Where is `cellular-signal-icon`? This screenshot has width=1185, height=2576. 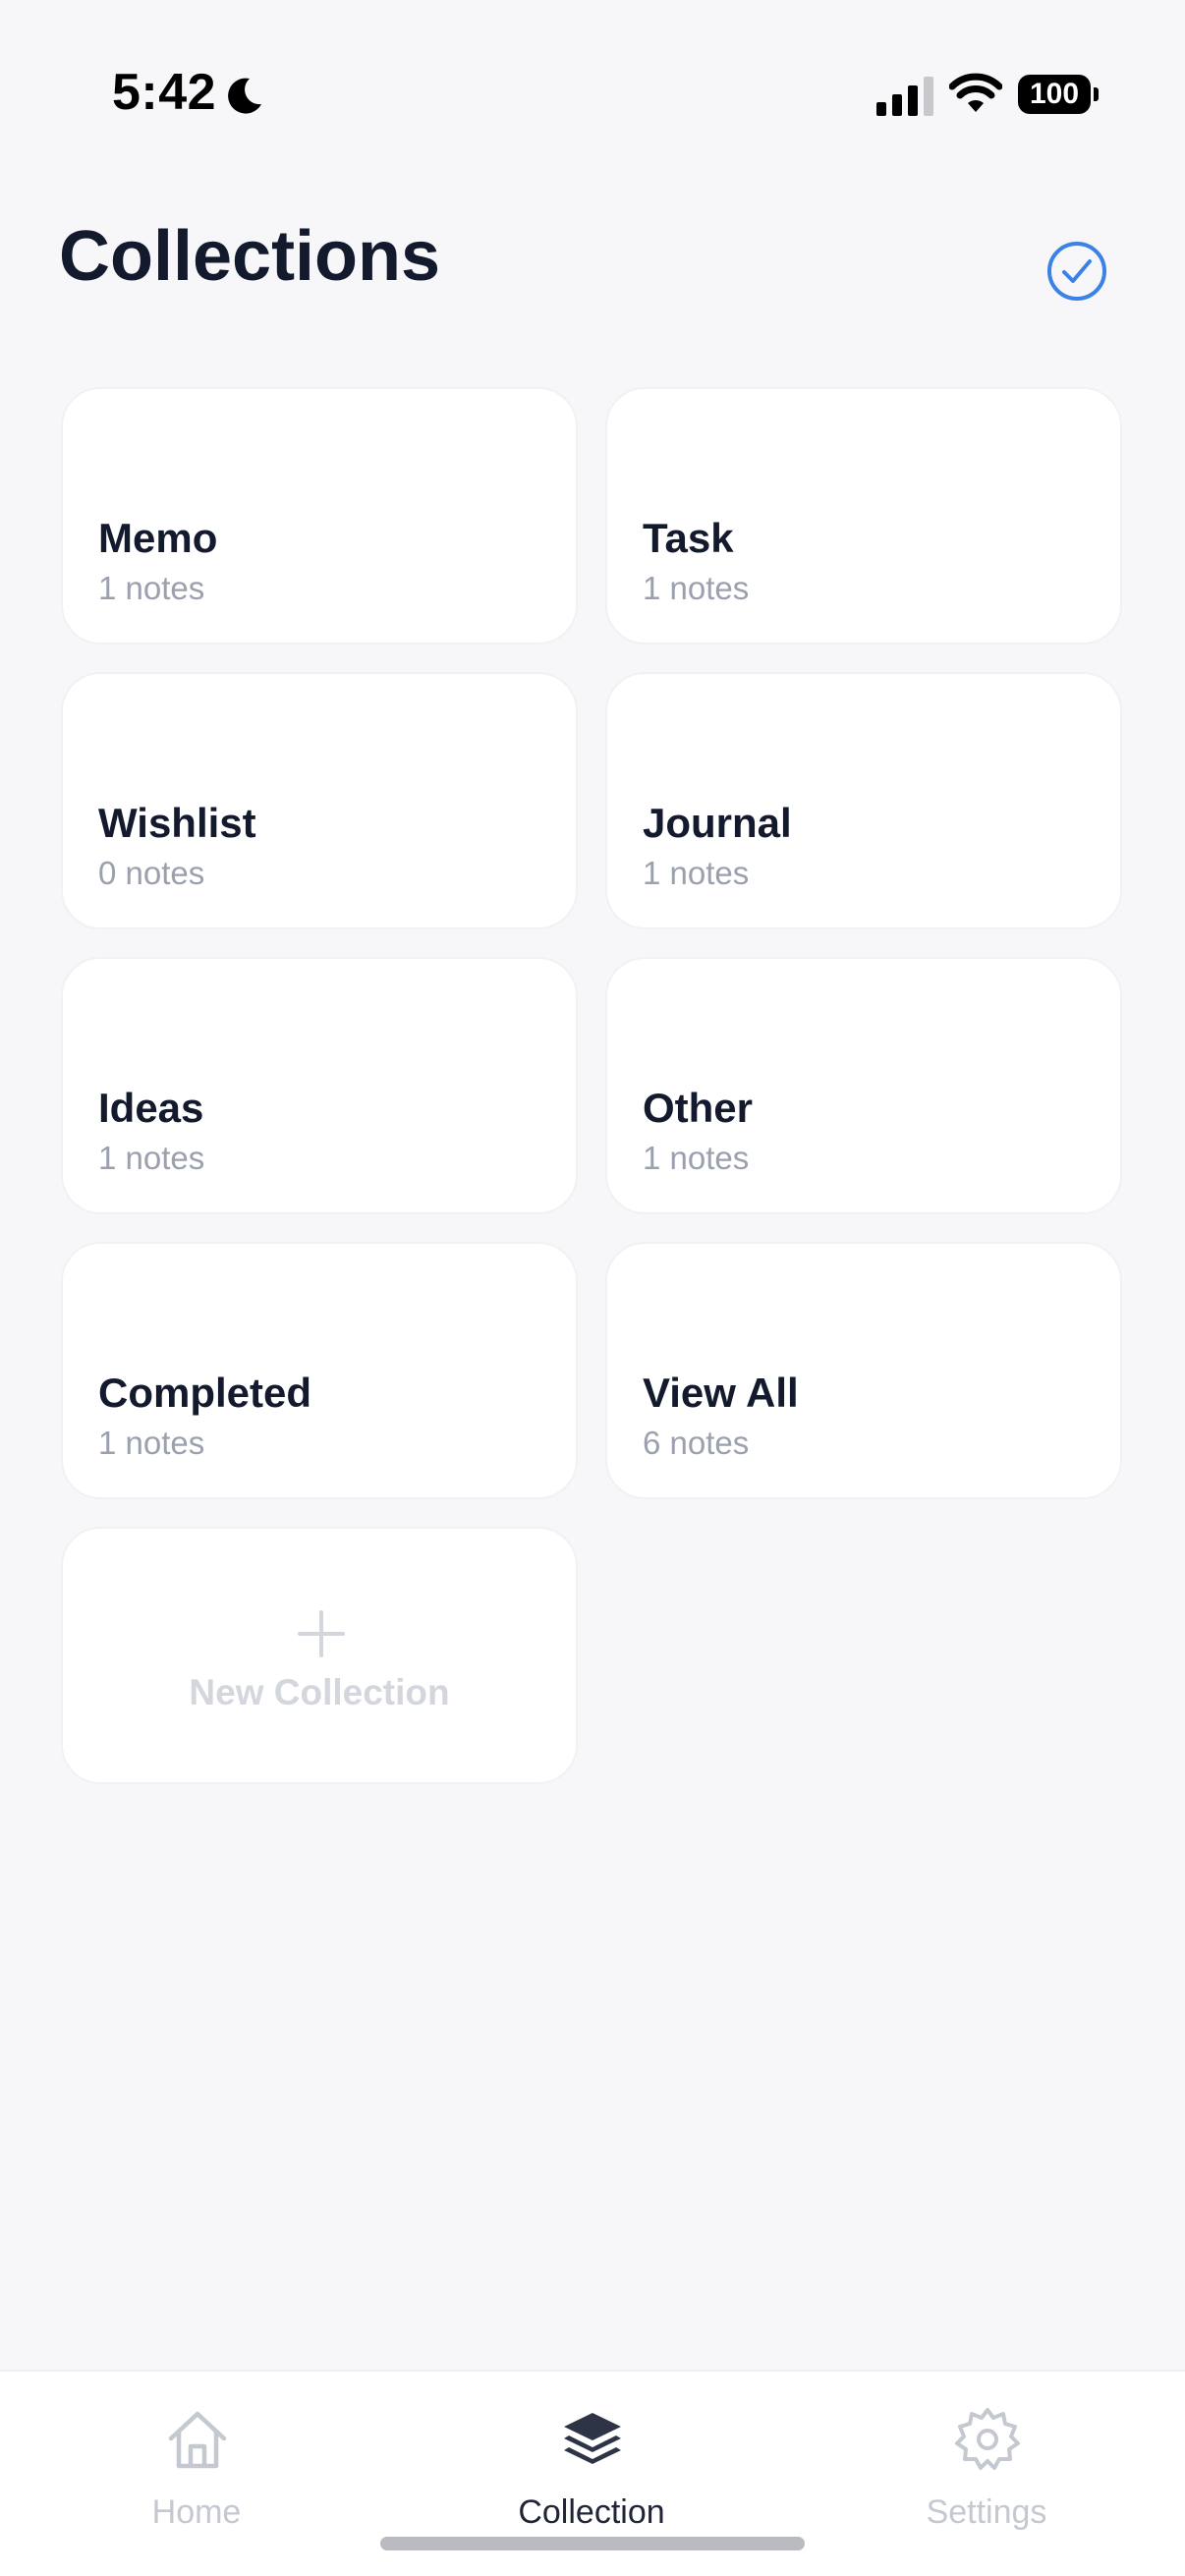 cellular-signal-icon is located at coordinates (905, 96).